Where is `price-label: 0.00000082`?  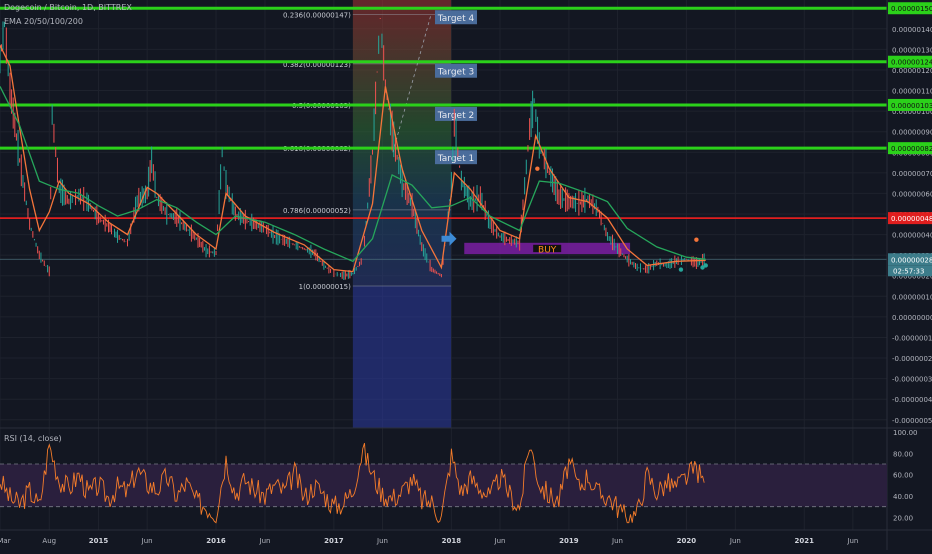 price-label: 0.00000082 is located at coordinates (911, 149).